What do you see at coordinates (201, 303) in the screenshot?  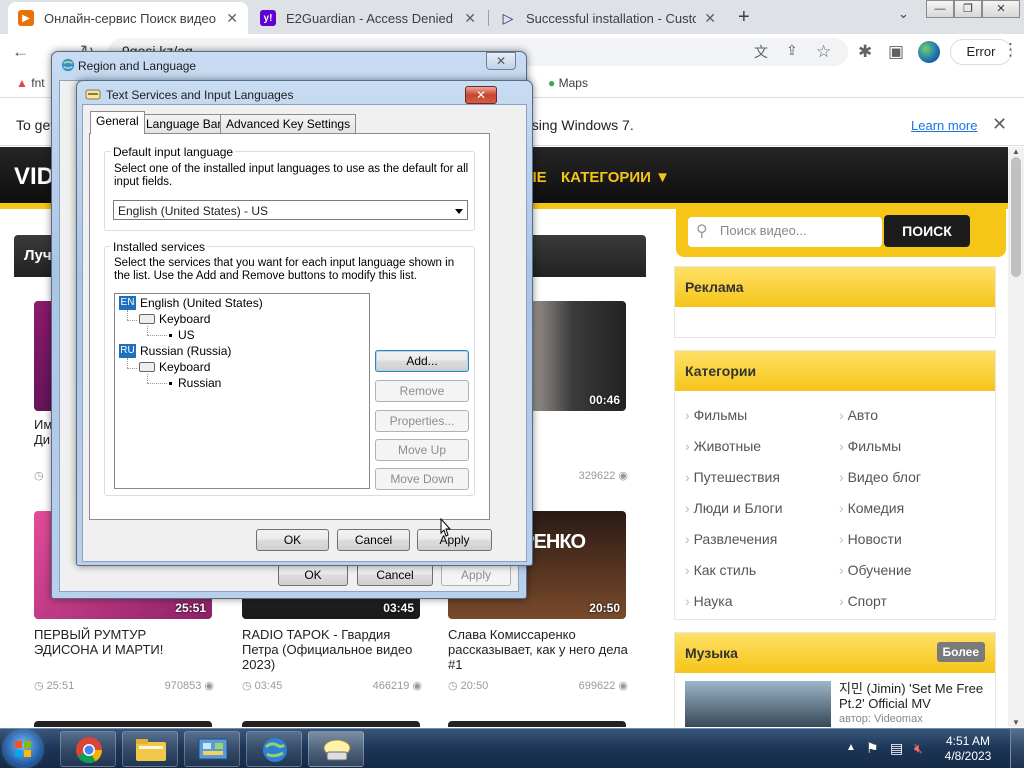 I see `tree-node-english: English (United States)` at bounding box center [201, 303].